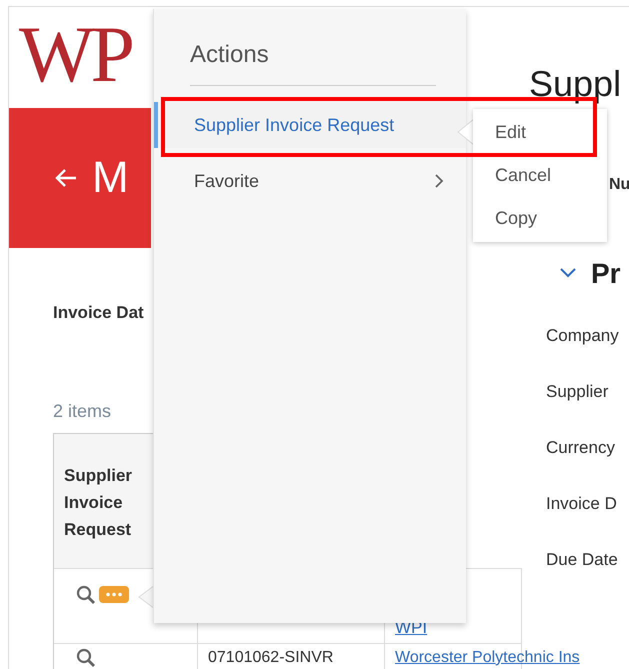 This screenshot has height=669, width=629. I want to click on link: Worcester Polytechnic Ins, so click(487, 657).